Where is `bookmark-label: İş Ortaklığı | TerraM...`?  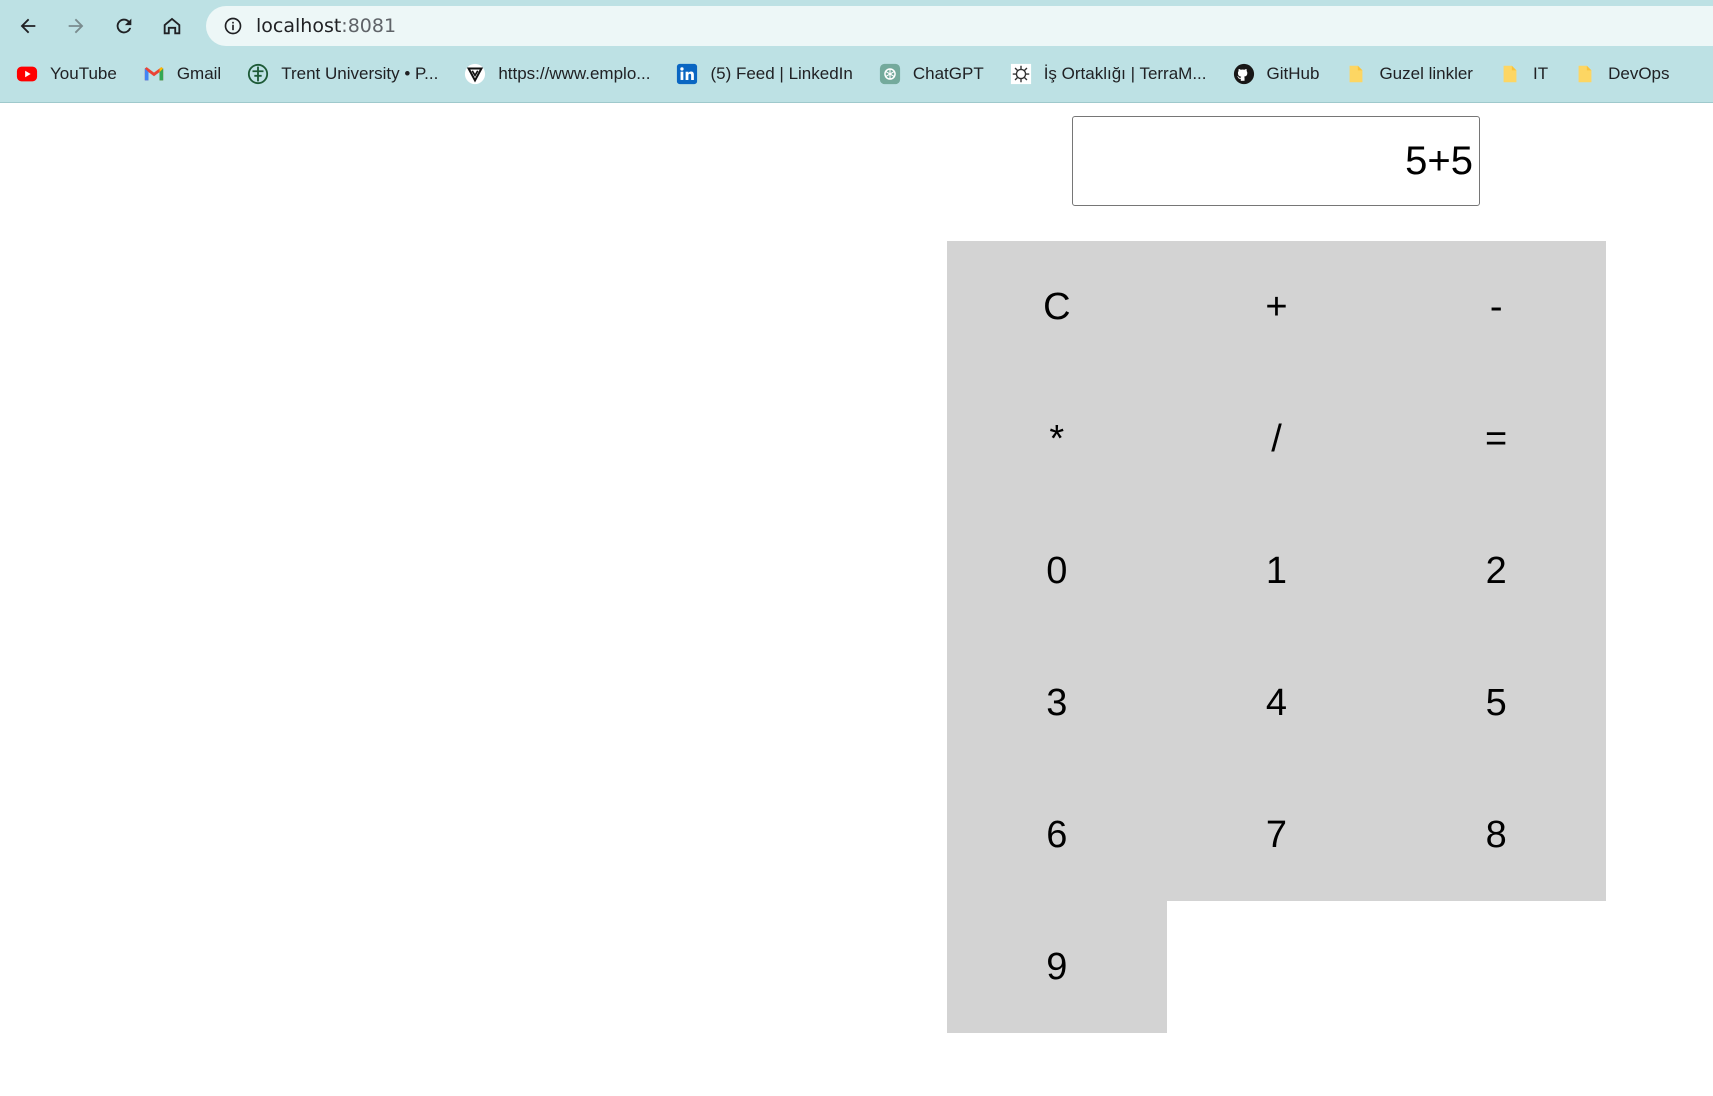 bookmark-label: İş Ortaklığı | TerraM... is located at coordinates (1125, 73).